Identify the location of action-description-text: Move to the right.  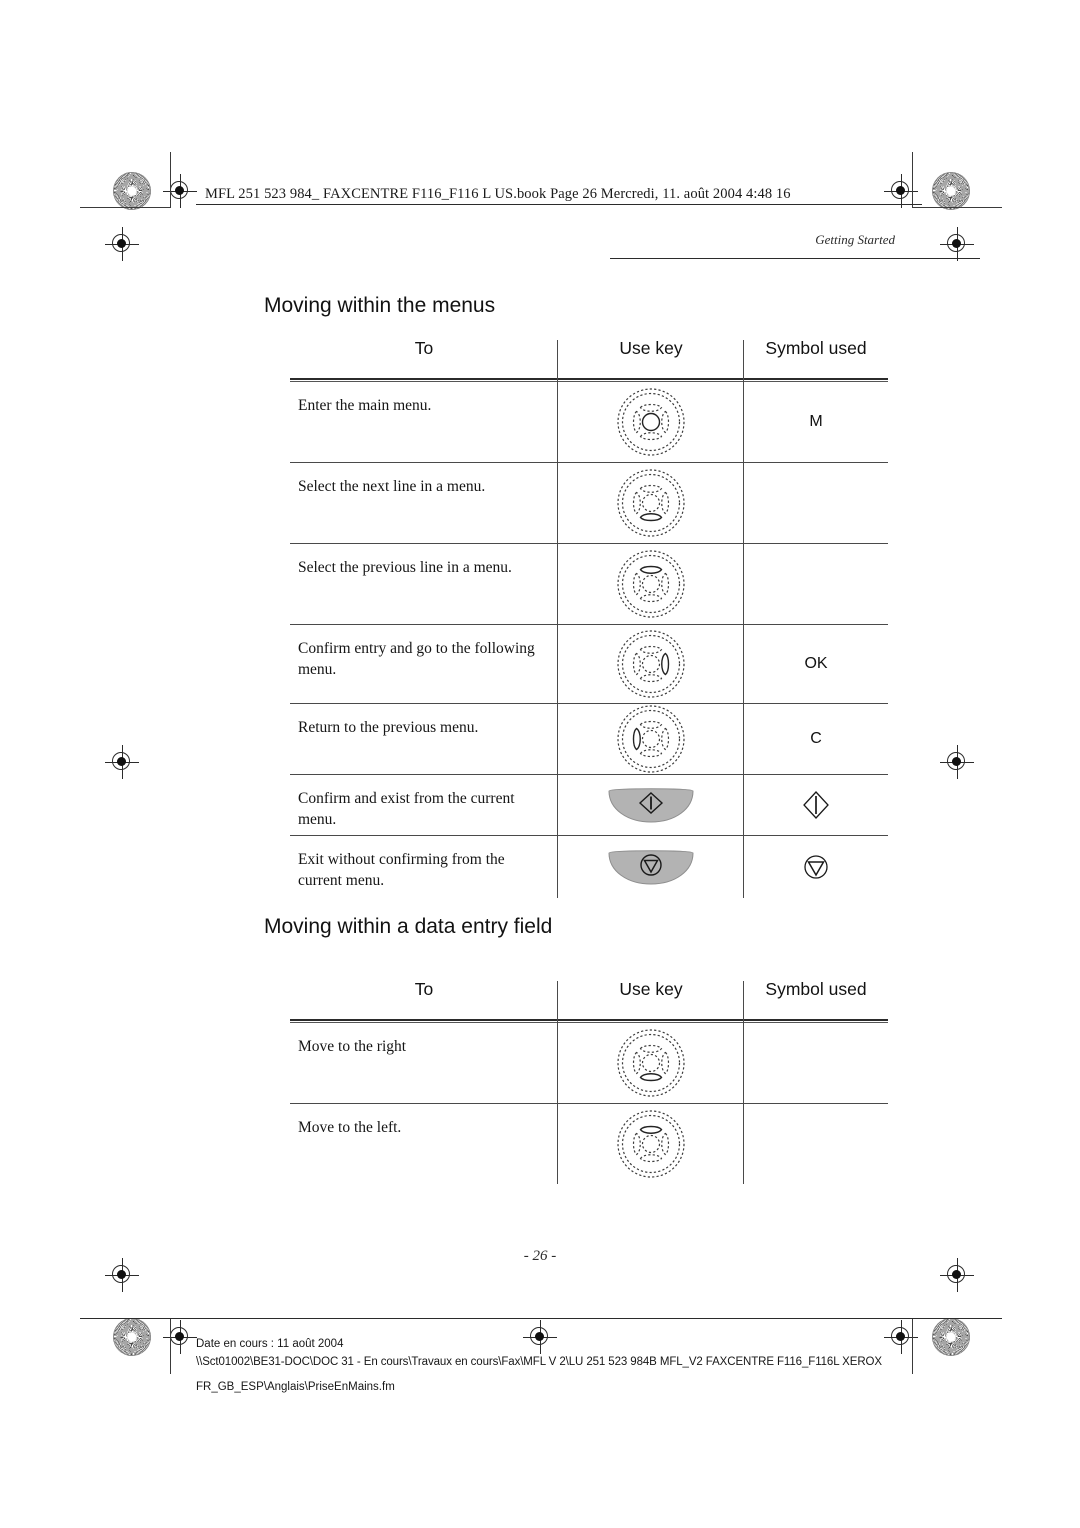
(352, 1046).